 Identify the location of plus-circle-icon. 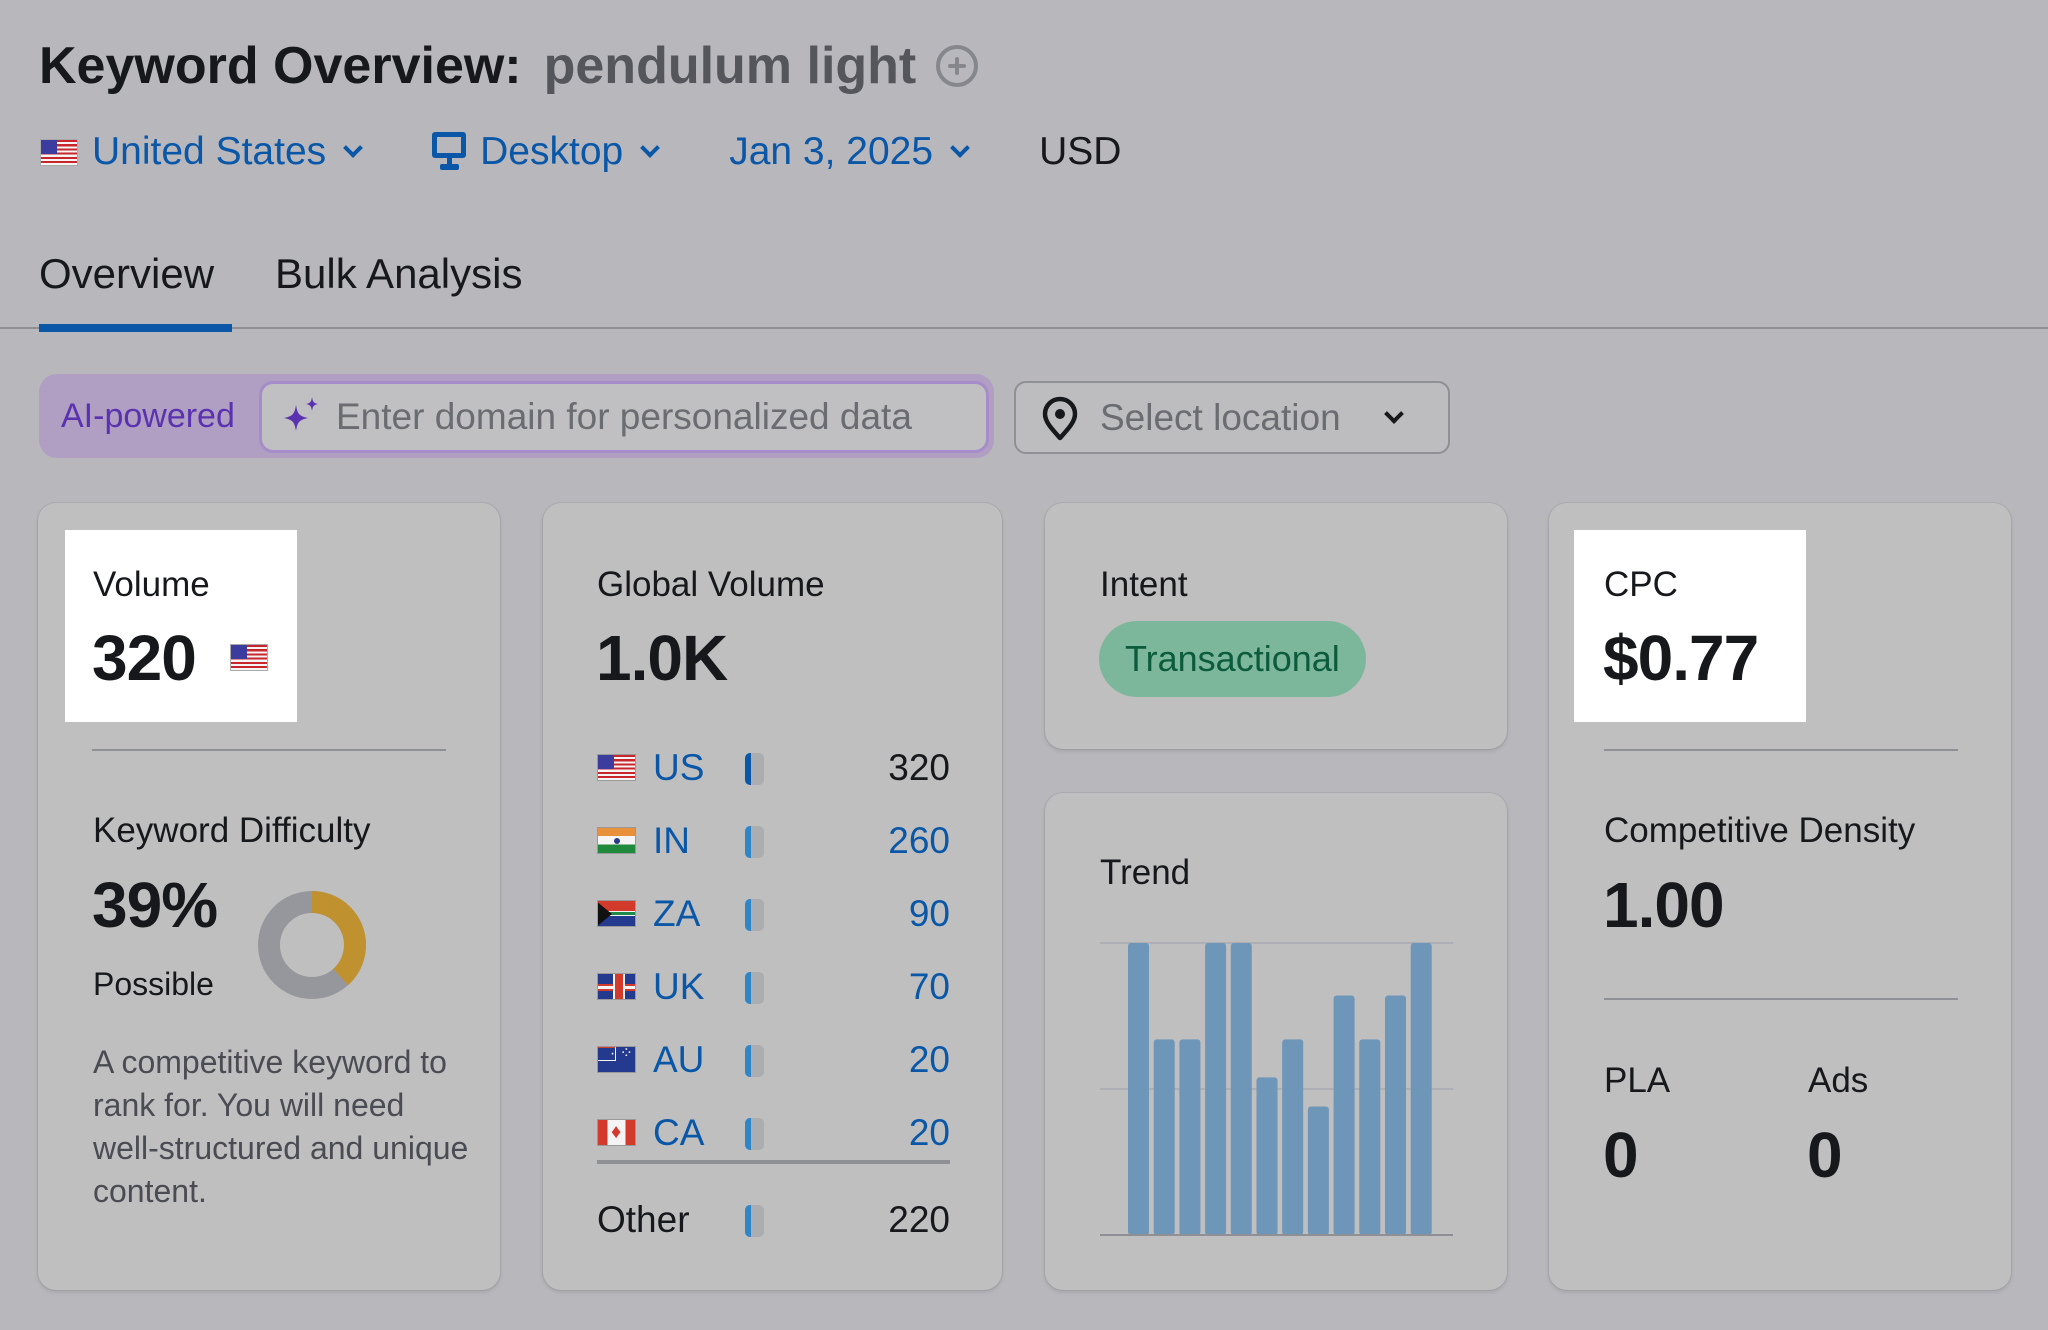
(957, 66).